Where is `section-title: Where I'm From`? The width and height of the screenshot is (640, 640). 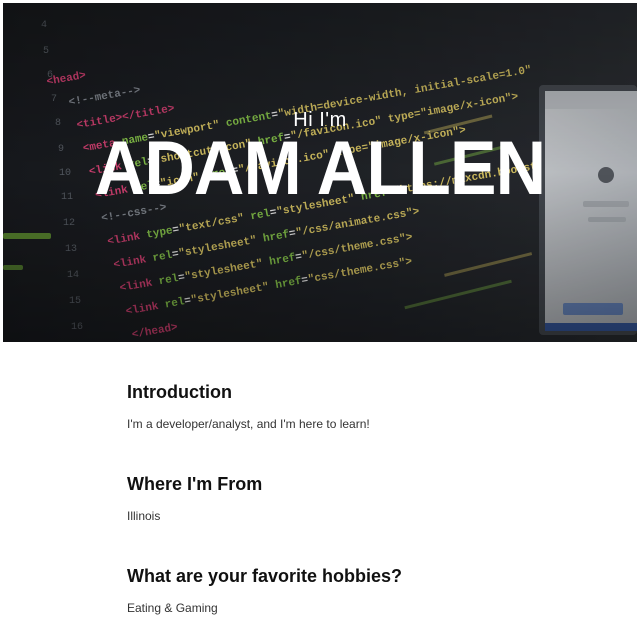 section-title: Where I'm From is located at coordinates (195, 484).